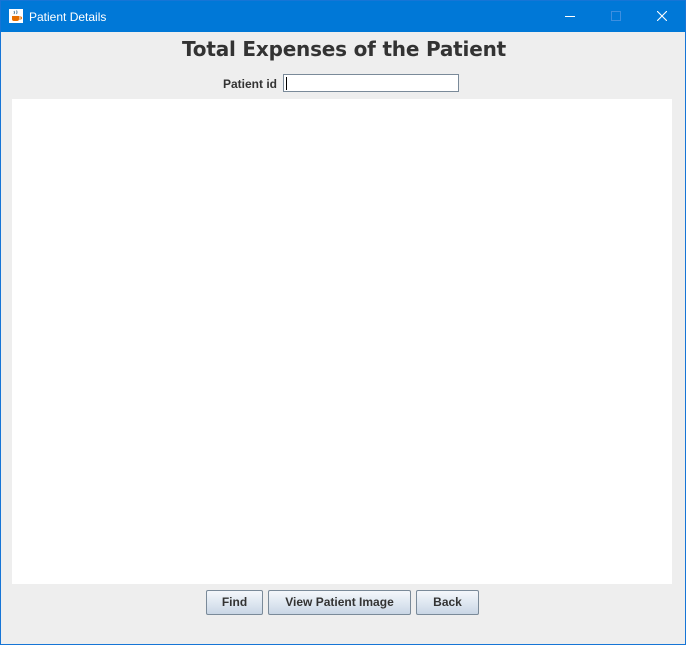 The image size is (686, 645). I want to click on patient-id-label: Patient id, so click(249, 84).